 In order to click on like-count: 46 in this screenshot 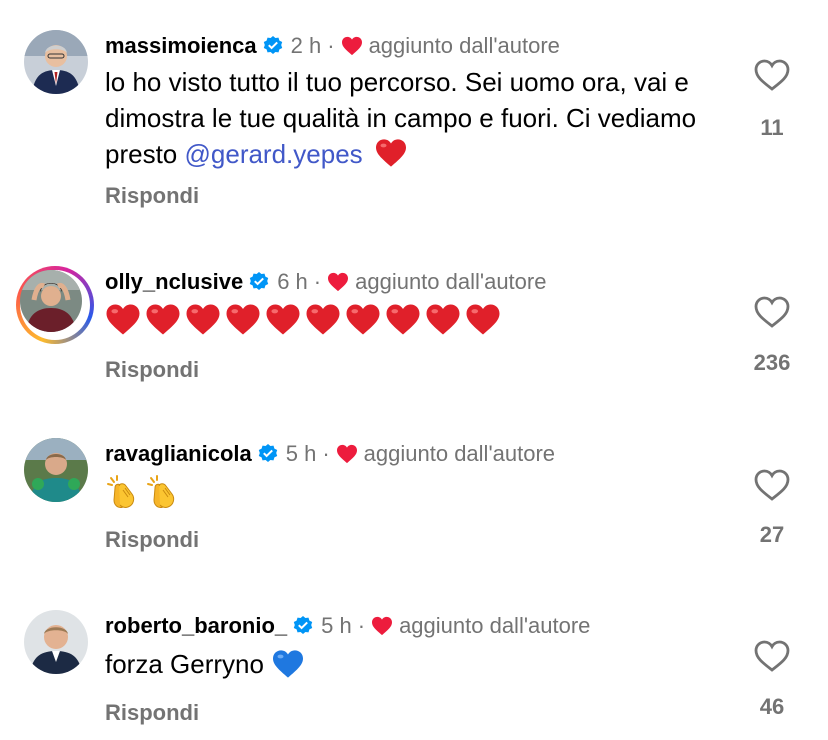, I will do `click(772, 706)`.